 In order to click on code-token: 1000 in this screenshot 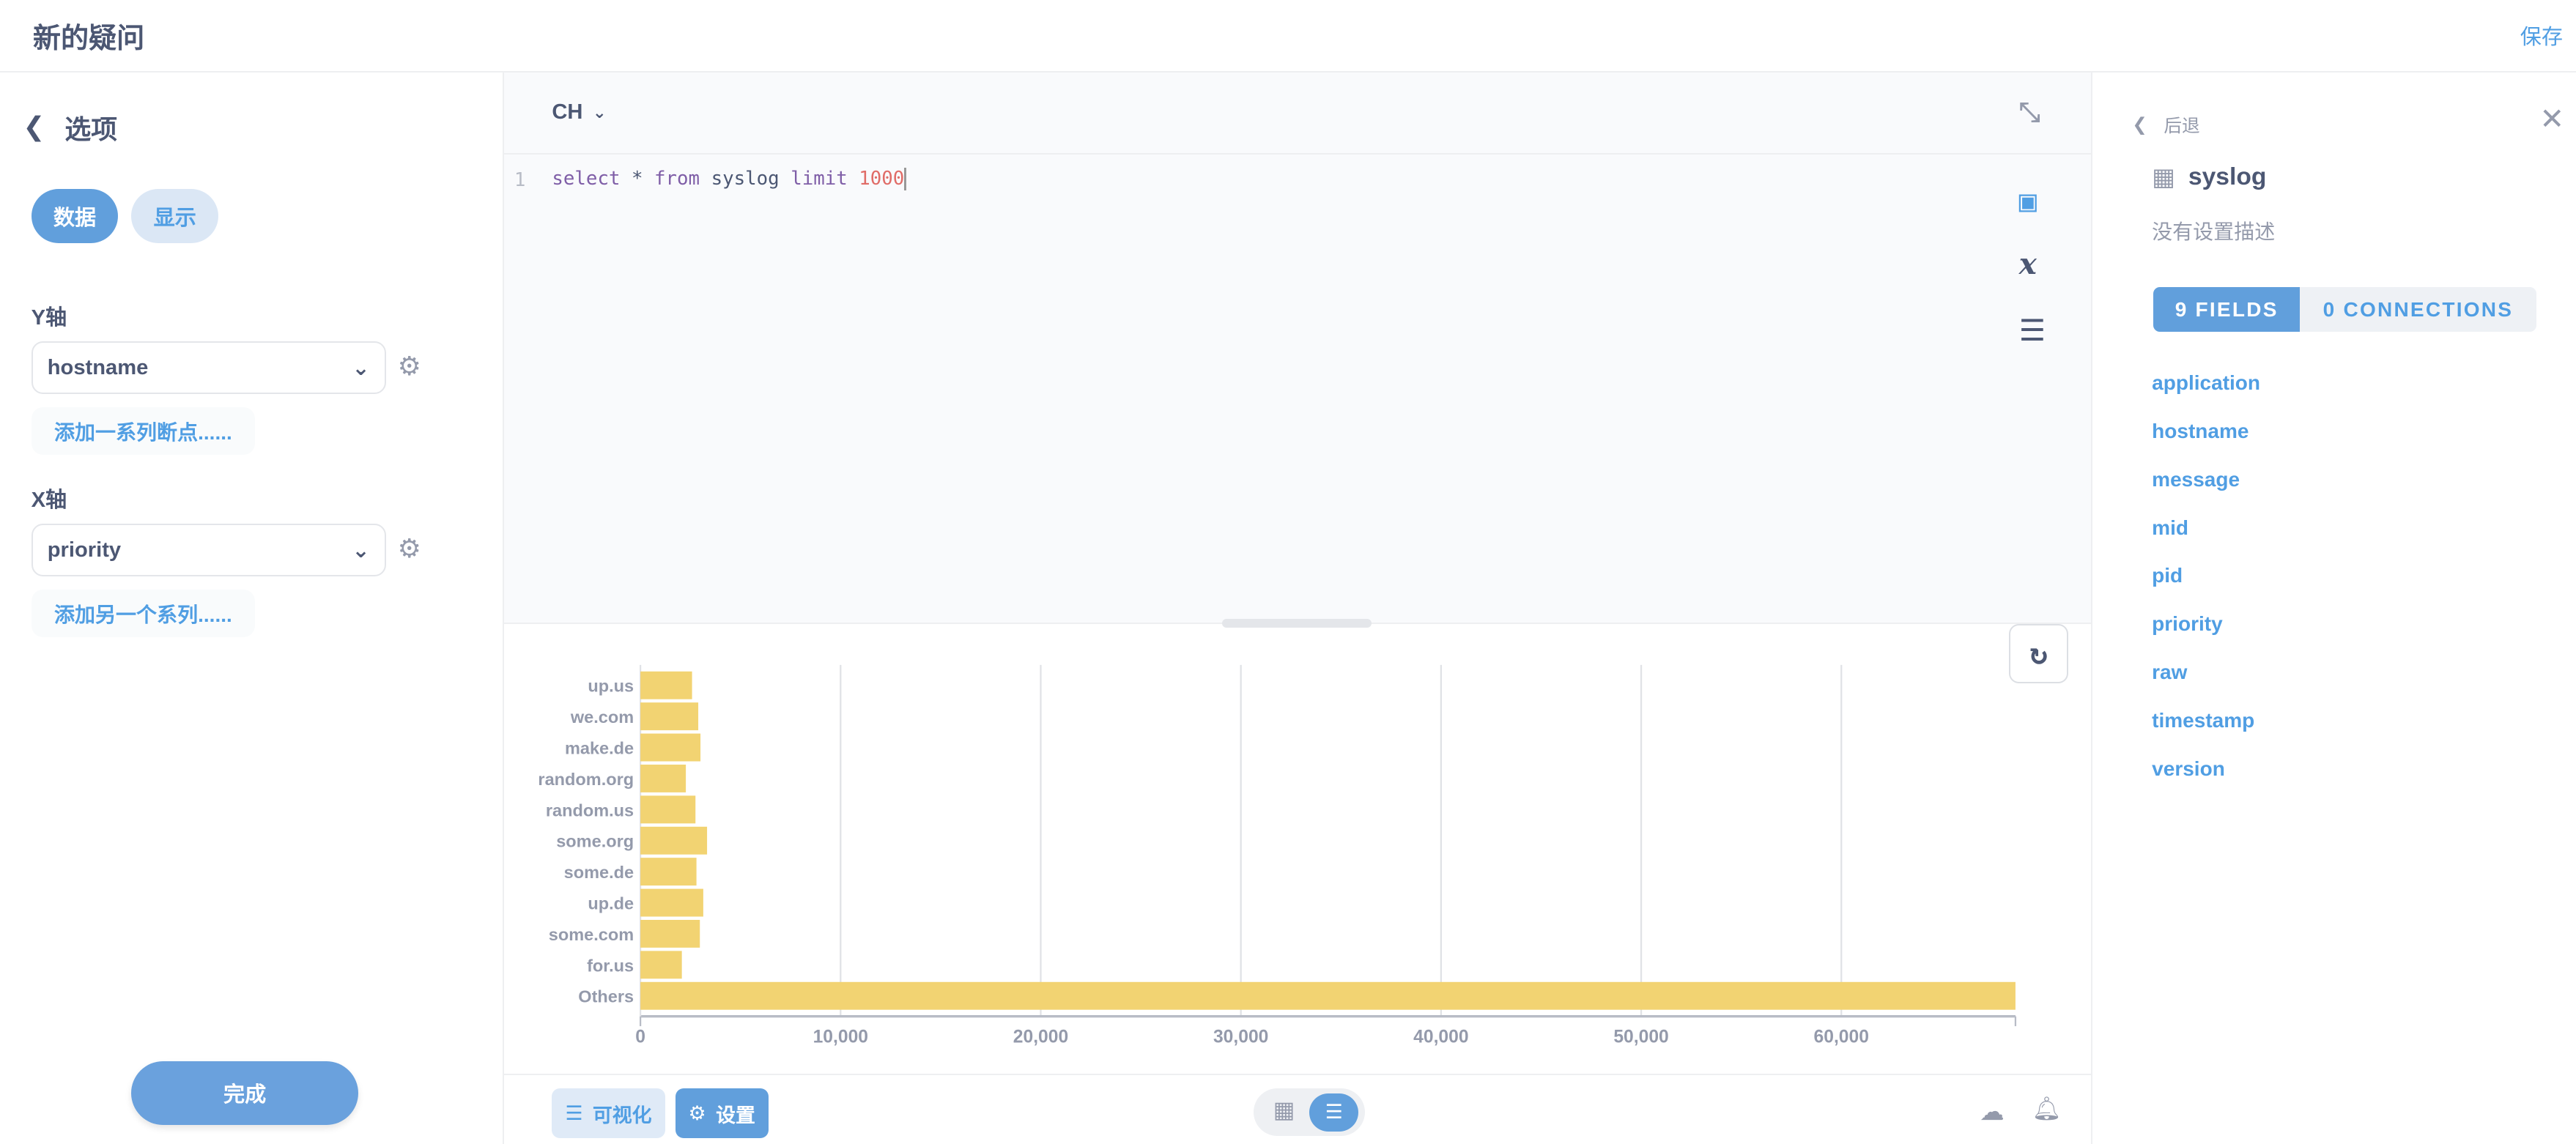, I will do `click(876, 178)`.